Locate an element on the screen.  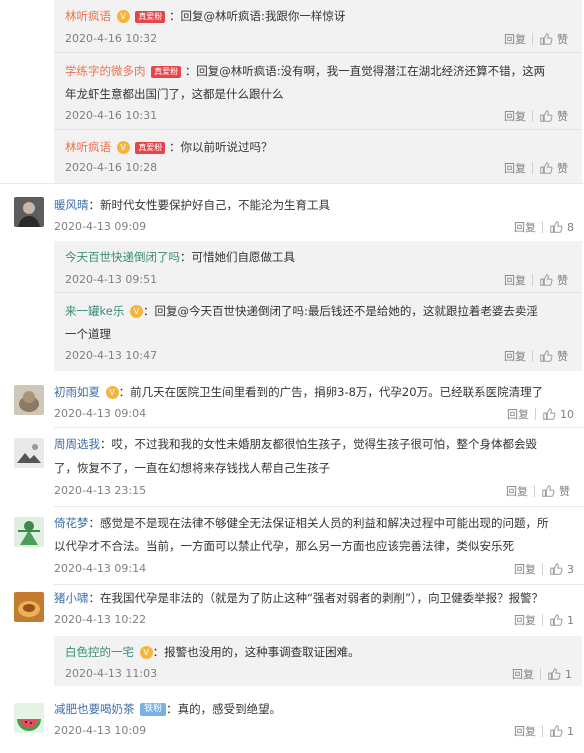
reply-username: 来一罐ke乐 is located at coordinates (94, 311).